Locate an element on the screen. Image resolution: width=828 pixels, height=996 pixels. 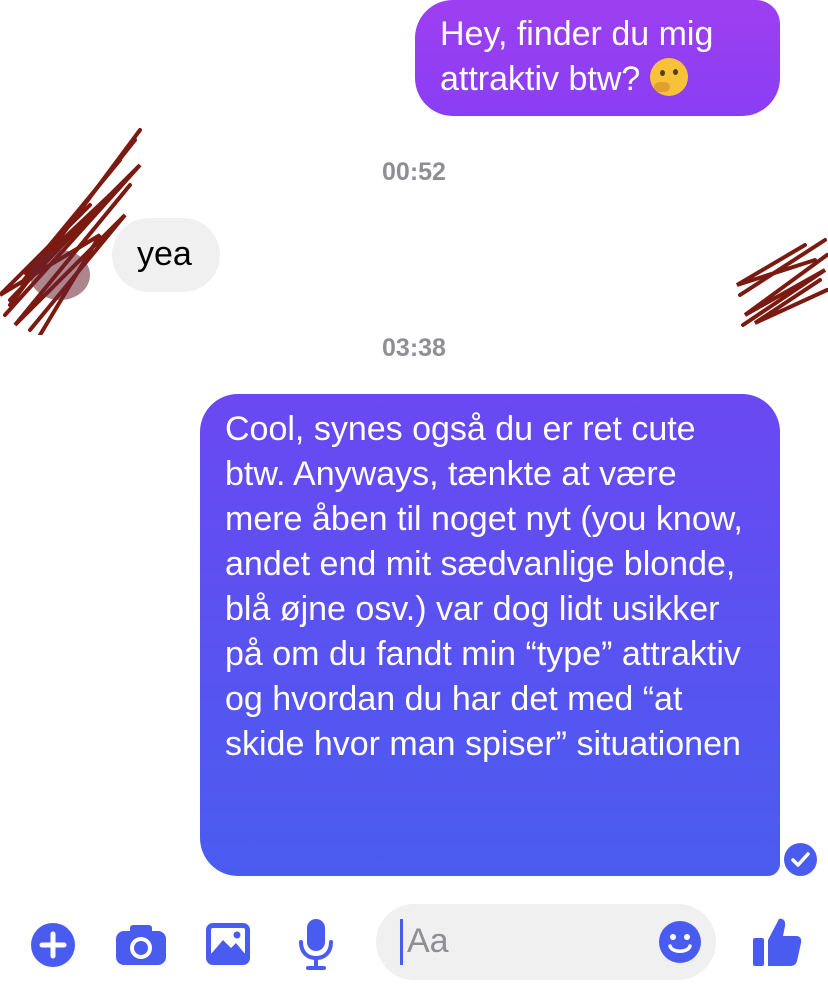
image-icon is located at coordinates (228, 944).